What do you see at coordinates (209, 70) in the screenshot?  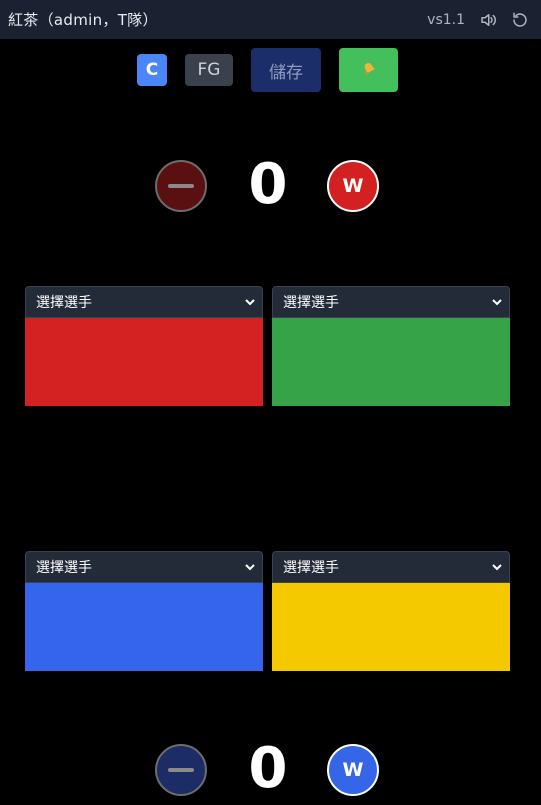 I see `fg-button: FG` at bounding box center [209, 70].